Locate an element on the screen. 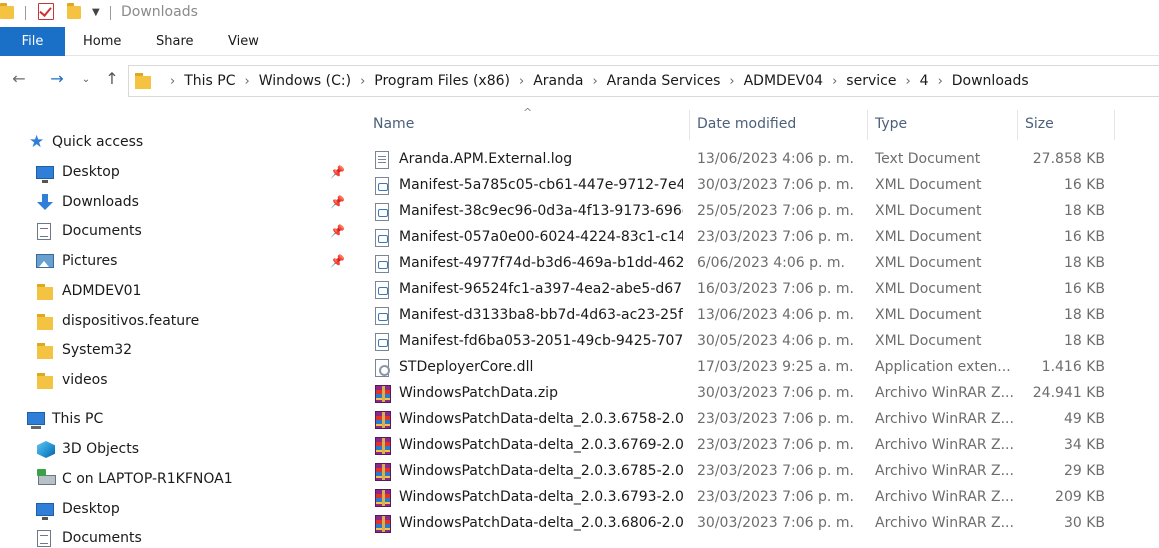  properties-icon is located at coordinates (46, 11).